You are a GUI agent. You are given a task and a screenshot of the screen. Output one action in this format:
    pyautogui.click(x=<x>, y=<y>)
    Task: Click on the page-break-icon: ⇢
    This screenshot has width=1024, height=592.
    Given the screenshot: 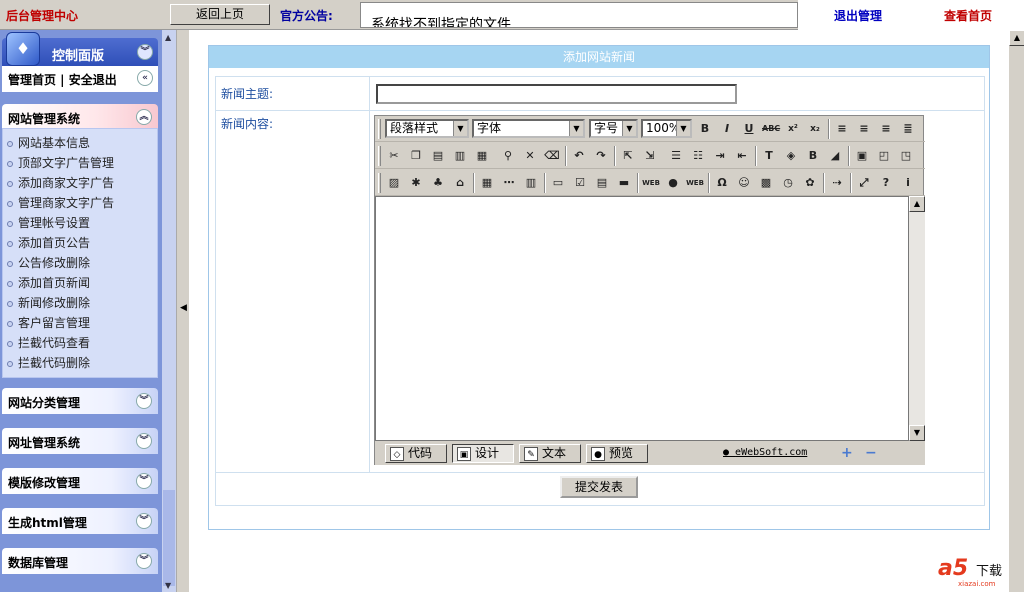 What is the action you would take?
    pyautogui.click(x=837, y=183)
    